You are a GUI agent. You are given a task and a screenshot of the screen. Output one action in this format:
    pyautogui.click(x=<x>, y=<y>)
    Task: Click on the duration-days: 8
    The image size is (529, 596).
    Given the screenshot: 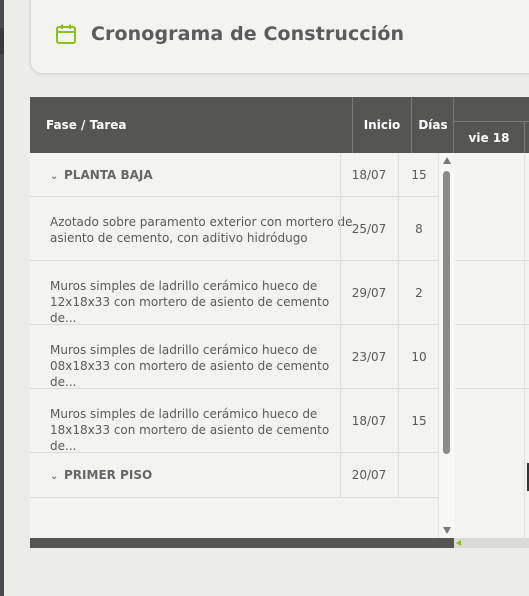 What is the action you would take?
    pyautogui.click(x=419, y=229)
    